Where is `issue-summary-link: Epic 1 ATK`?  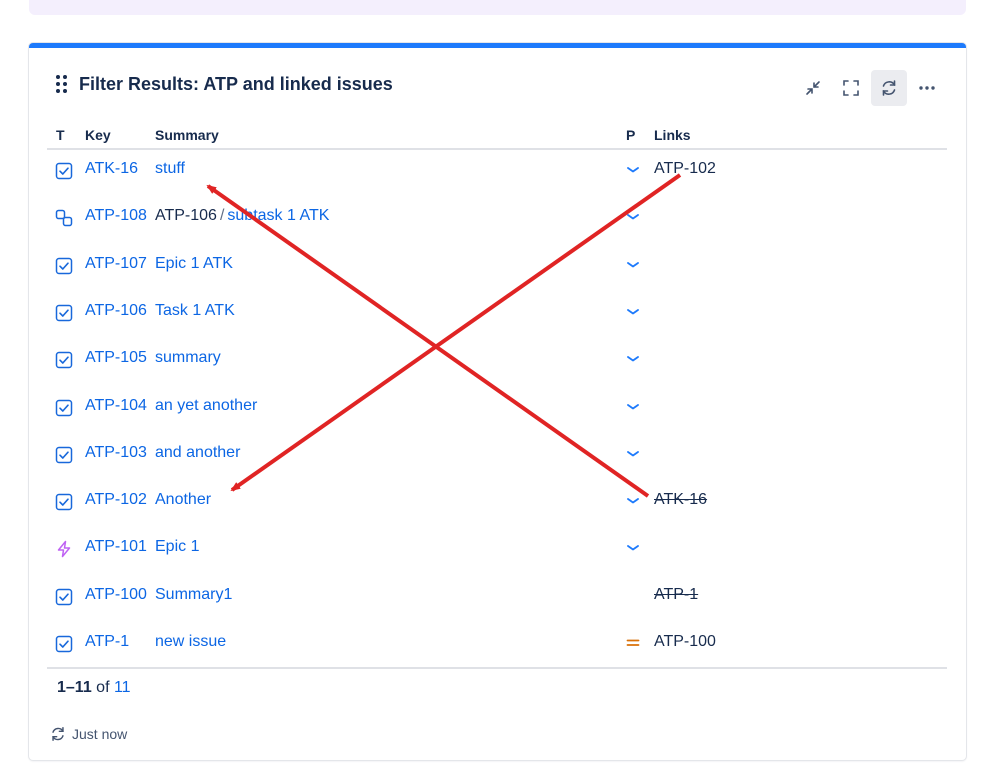 issue-summary-link: Epic 1 ATK is located at coordinates (194, 263).